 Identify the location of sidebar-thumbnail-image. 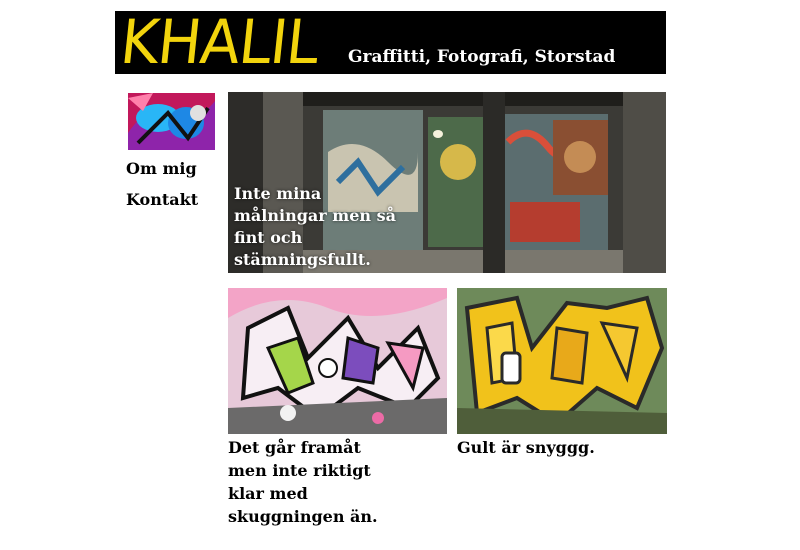
(171, 121).